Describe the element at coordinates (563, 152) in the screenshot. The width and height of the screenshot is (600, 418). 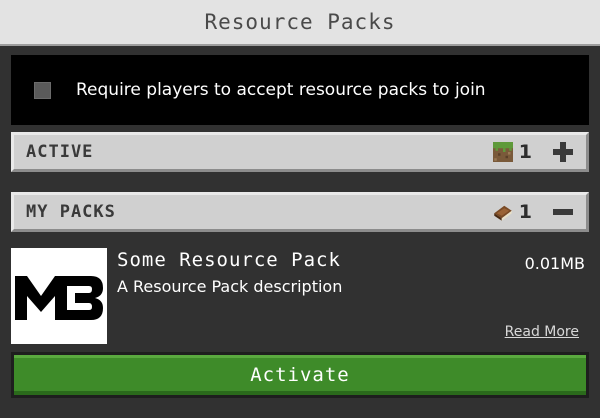
I see `plus-icon` at that location.